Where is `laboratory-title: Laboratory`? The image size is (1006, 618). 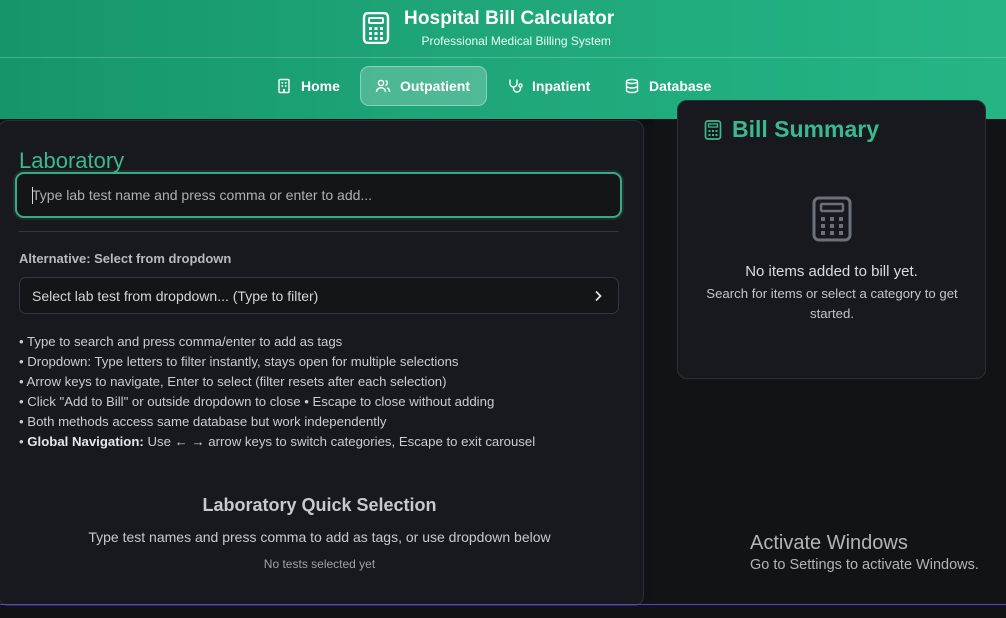
laboratory-title: Laboratory is located at coordinates (72, 160).